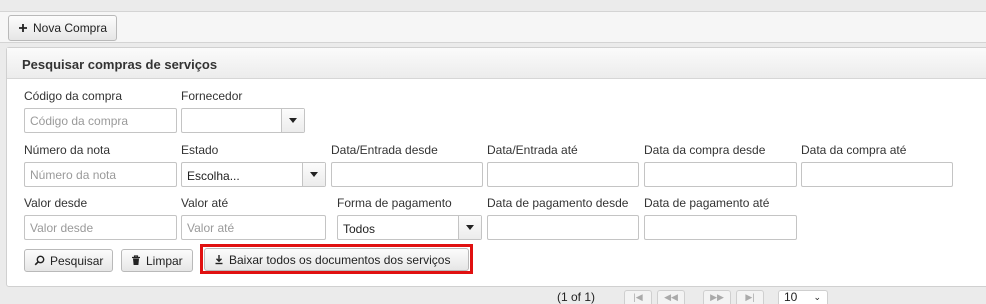 The height and width of the screenshot is (304, 986). What do you see at coordinates (720, 227) in the screenshot?
I see `pagamento-ate-input` at bounding box center [720, 227].